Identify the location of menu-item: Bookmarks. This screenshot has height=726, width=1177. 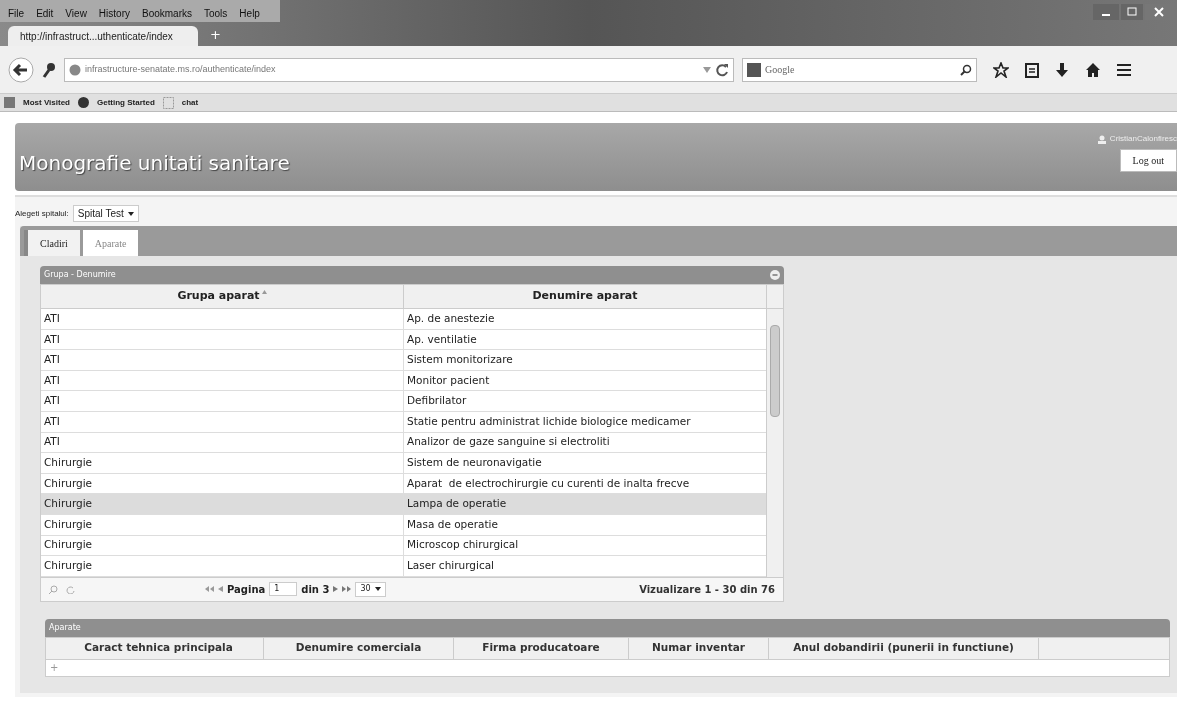
(167, 13).